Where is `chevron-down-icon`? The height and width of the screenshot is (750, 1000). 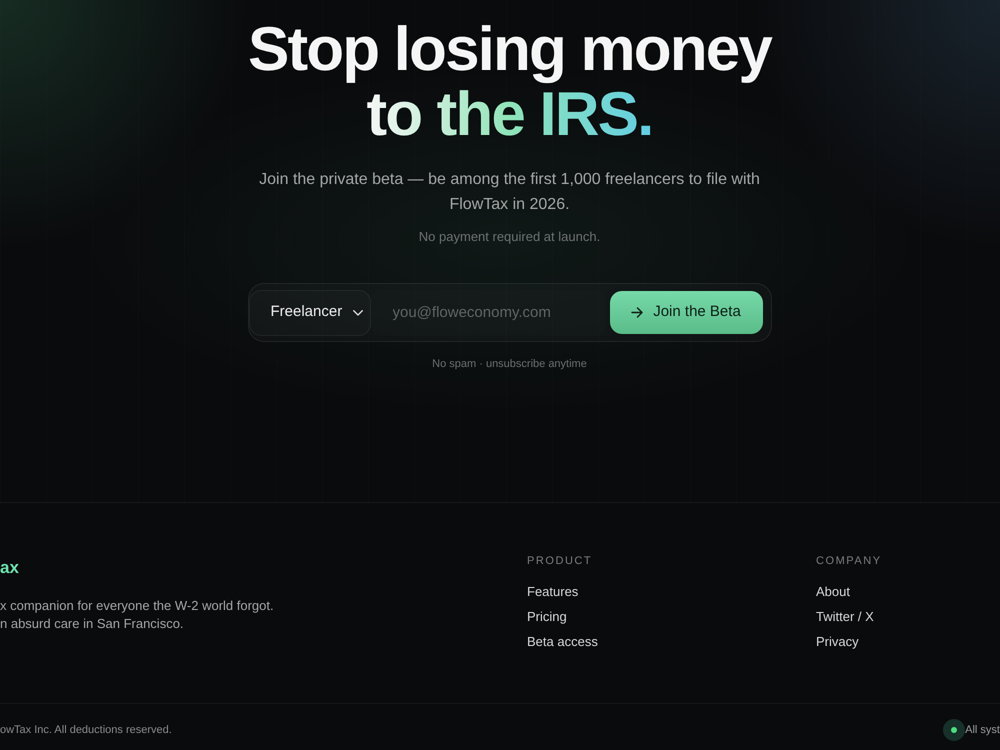 chevron-down-icon is located at coordinates (357, 313).